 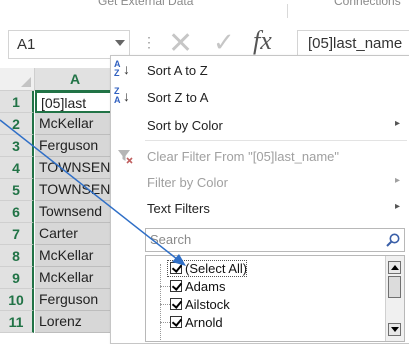 What do you see at coordinates (178, 97) in the screenshot?
I see `menu-item-label: Sort Z to A` at bounding box center [178, 97].